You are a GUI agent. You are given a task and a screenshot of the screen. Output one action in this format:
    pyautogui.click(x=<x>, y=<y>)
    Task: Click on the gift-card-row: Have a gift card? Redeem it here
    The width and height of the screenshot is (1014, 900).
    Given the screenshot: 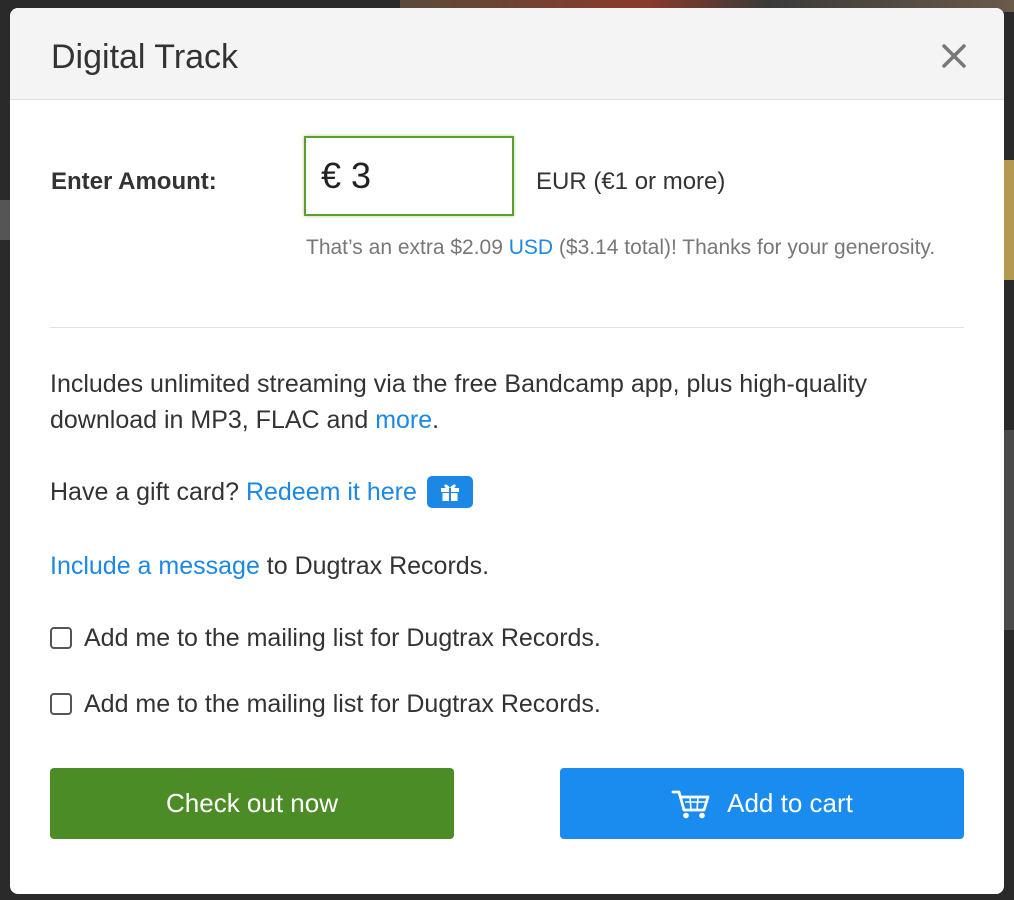 What is the action you would take?
    pyautogui.click(x=261, y=492)
    